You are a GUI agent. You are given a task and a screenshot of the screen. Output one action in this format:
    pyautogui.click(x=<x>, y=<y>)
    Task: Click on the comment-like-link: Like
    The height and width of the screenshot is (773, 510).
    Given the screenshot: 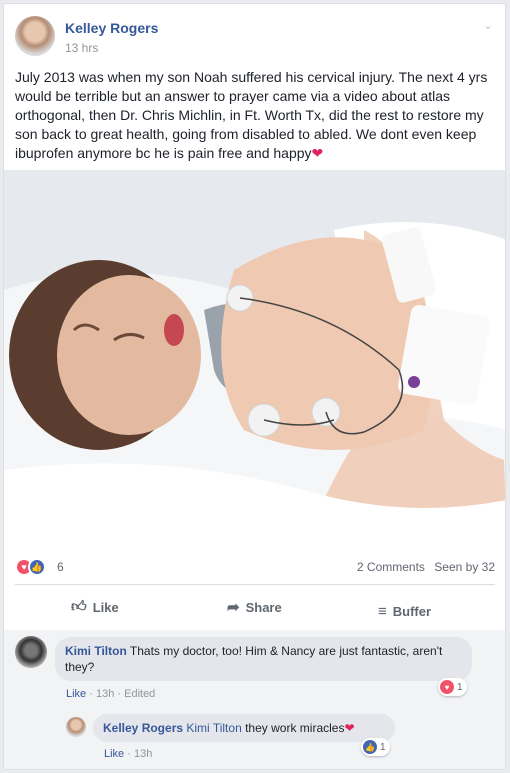 What is the action you would take?
    pyautogui.click(x=76, y=694)
    